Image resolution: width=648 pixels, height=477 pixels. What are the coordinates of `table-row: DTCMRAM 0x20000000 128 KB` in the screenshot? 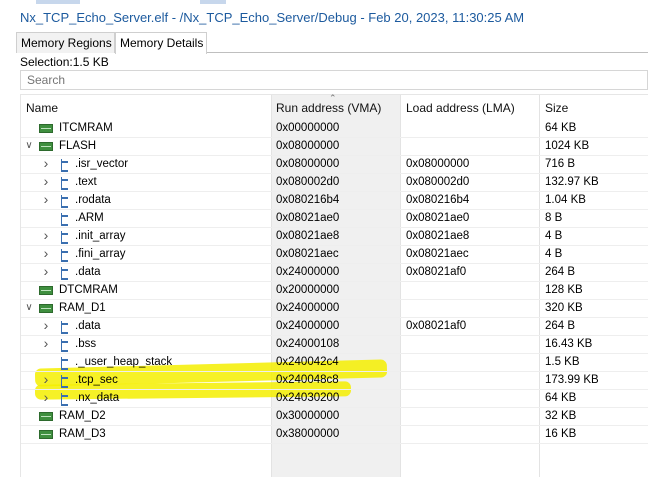 It's located at (334, 291).